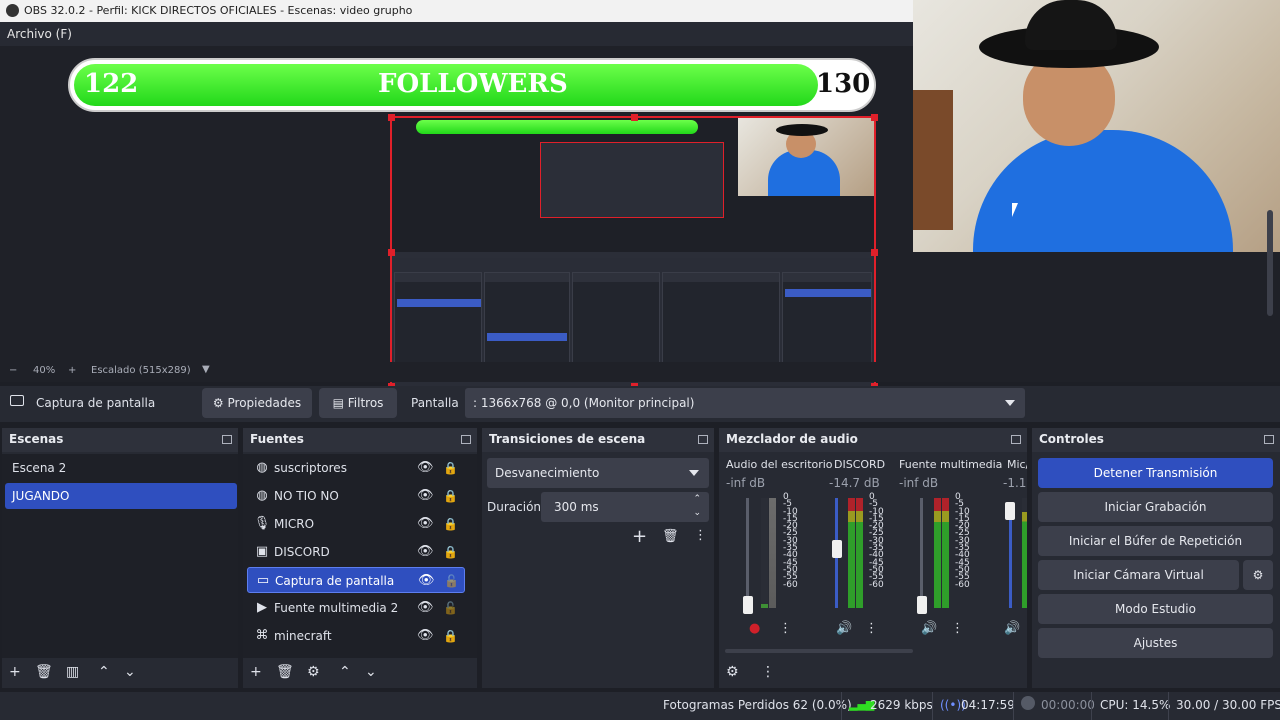 The height and width of the screenshot is (720, 1280). What do you see at coordinates (262, 635) in the screenshot?
I see `gamepad-icon: ⌘` at bounding box center [262, 635].